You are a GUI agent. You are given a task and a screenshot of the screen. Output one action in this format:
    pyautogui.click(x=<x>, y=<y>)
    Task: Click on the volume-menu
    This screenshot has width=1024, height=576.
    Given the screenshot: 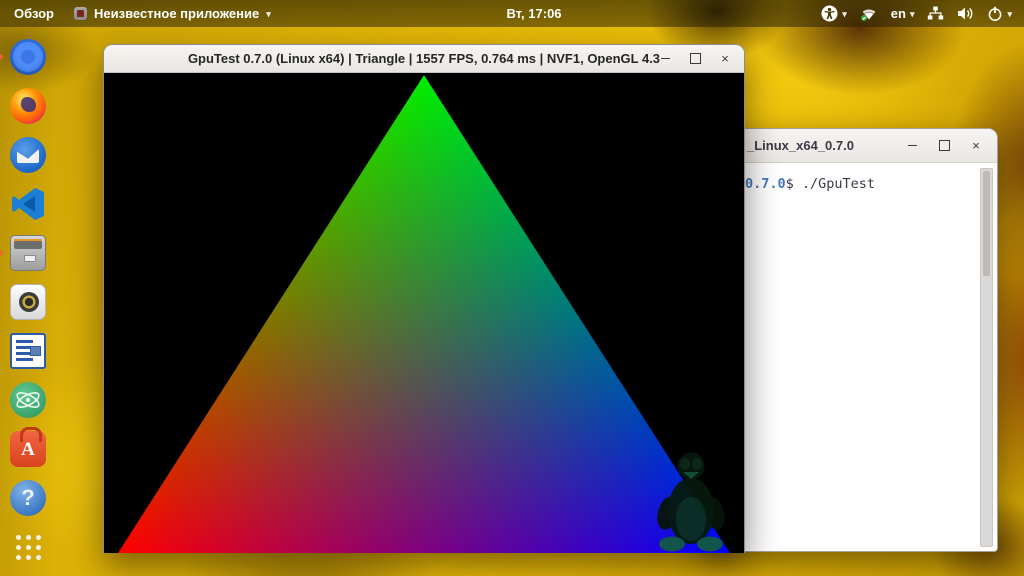 What is the action you would take?
    pyautogui.click(x=965, y=13)
    